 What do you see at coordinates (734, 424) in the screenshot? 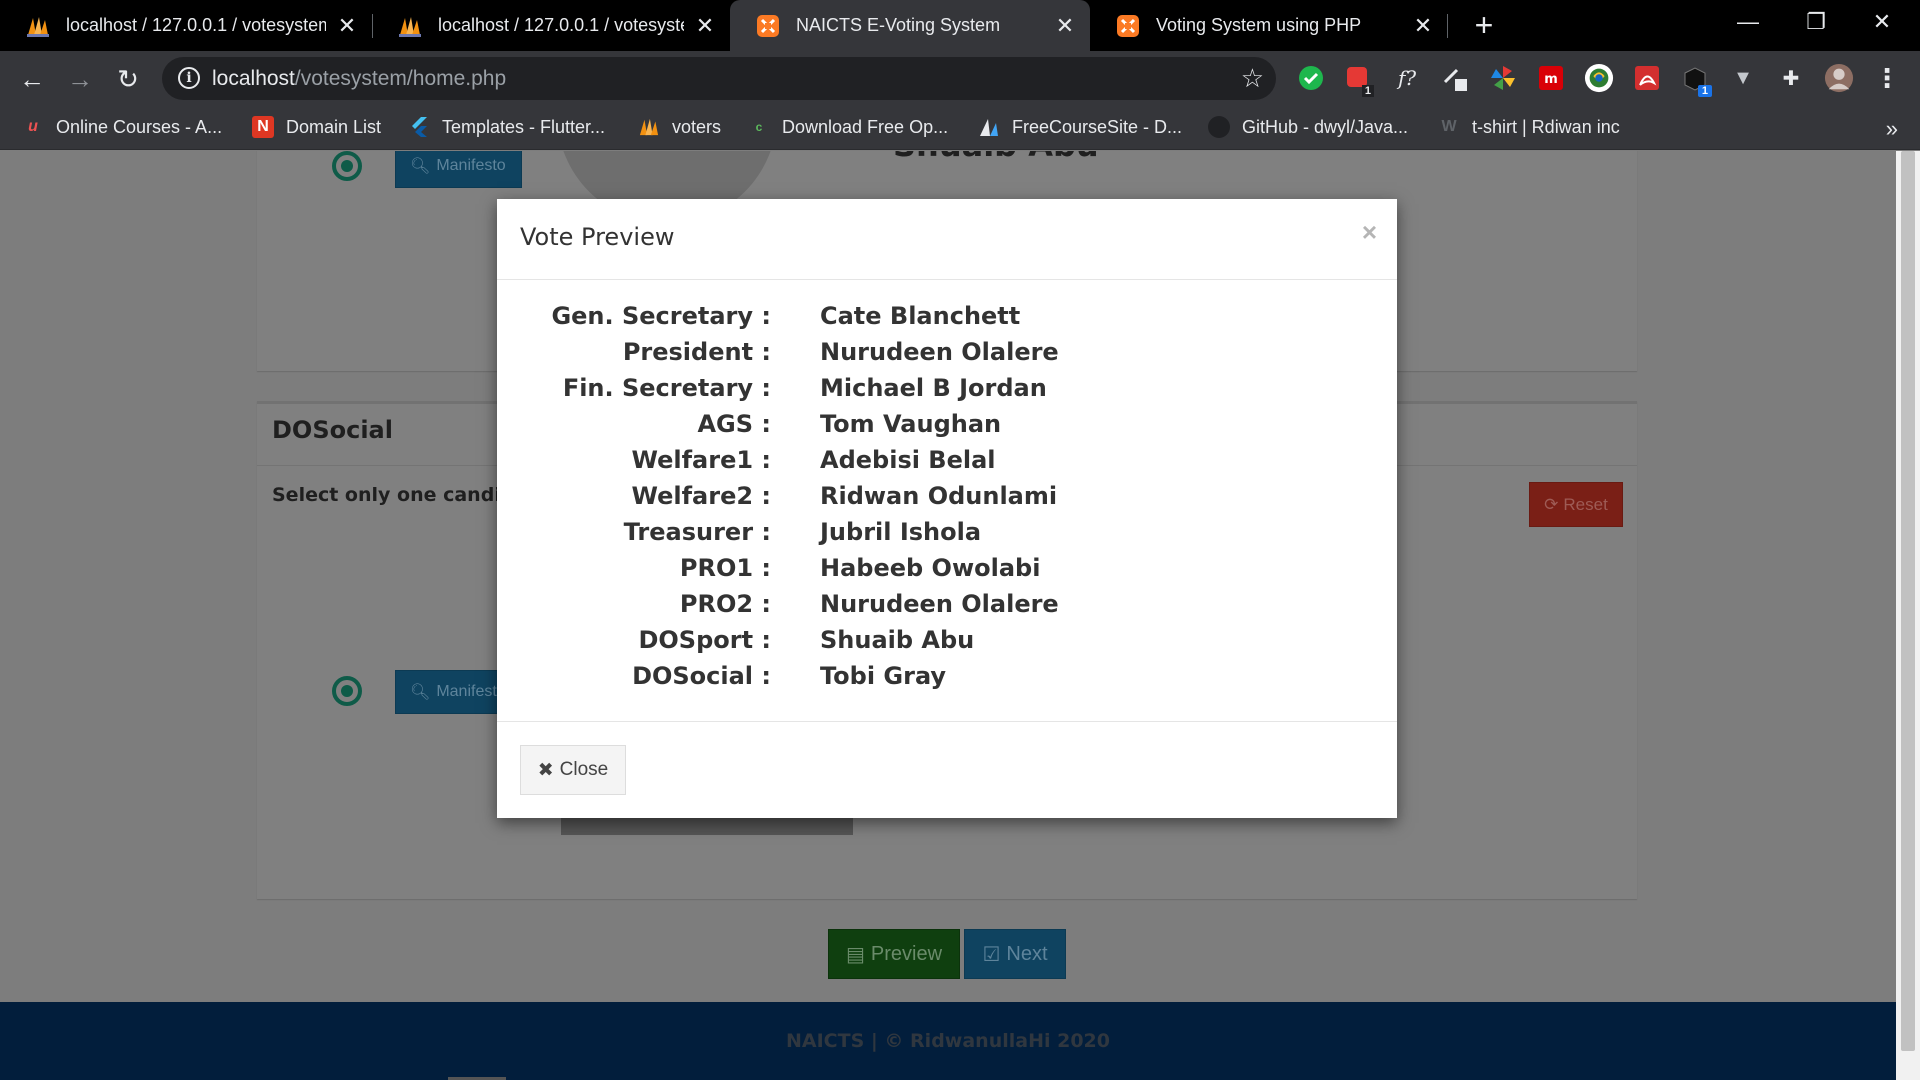
I see `vote-position: AGS :` at bounding box center [734, 424].